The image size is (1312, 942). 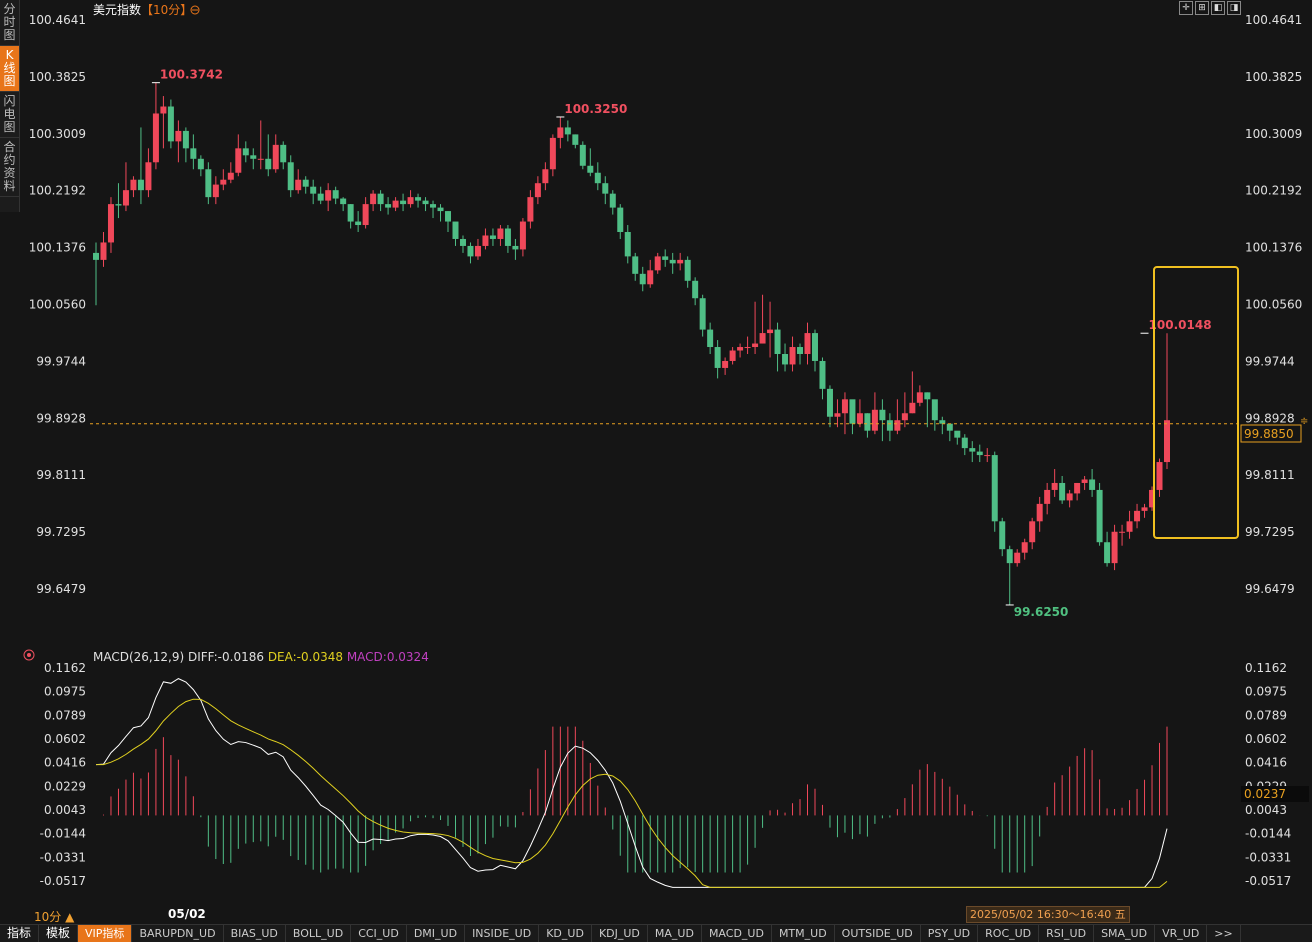 What do you see at coordinates (1009, 933) in the screenshot?
I see `indicator-tab-roc-ud: ROC_UD` at bounding box center [1009, 933].